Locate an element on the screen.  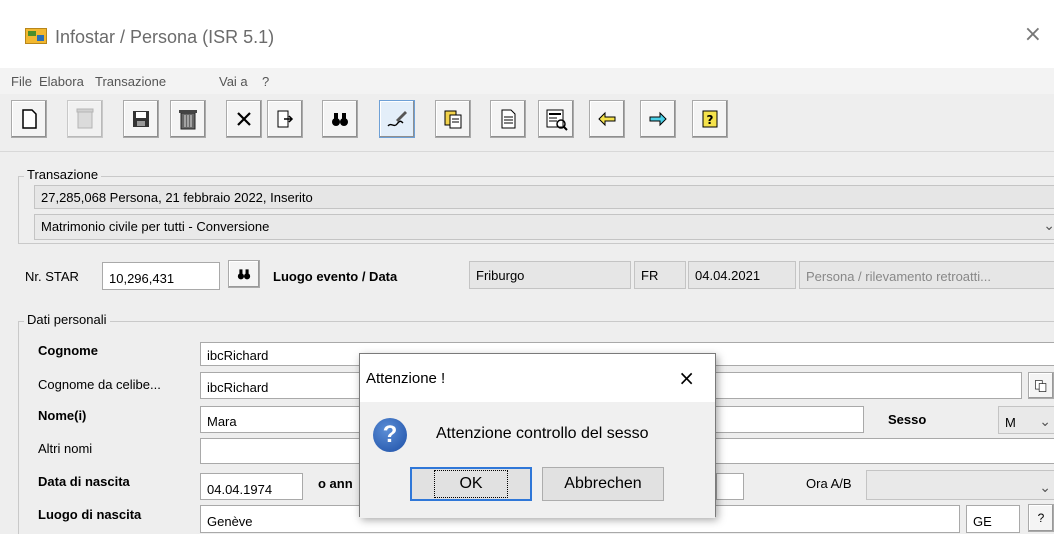
dialog-titlebar: Attenzione ! × is located at coordinates (537, 378).